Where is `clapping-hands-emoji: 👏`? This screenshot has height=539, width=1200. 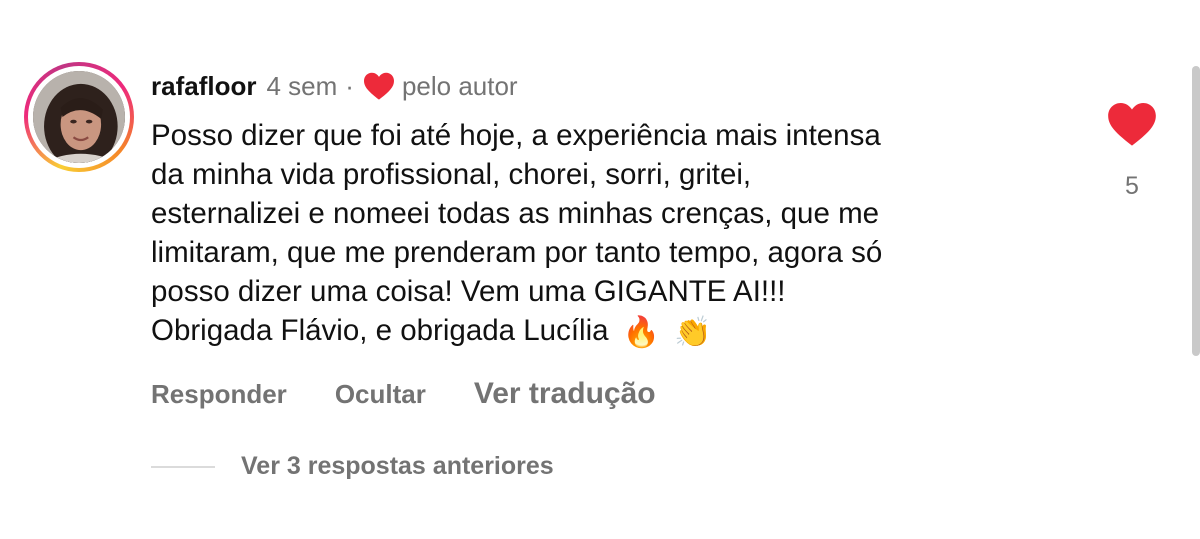 clapping-hands-emoji: 👏 is located at coordinates (693, 332).